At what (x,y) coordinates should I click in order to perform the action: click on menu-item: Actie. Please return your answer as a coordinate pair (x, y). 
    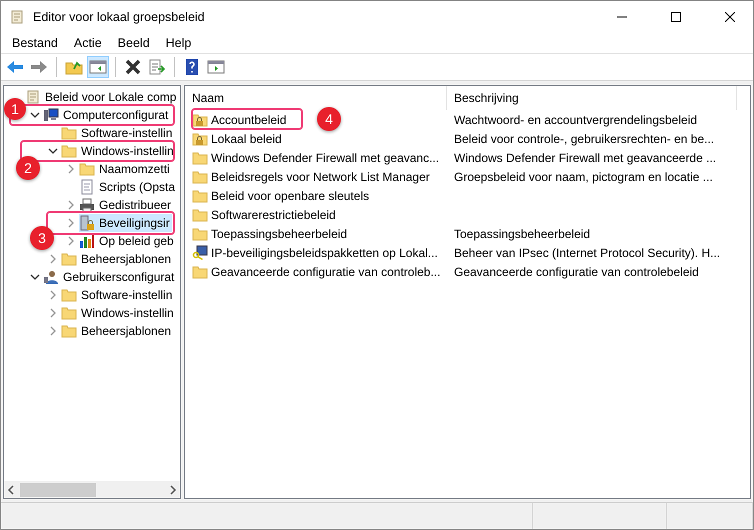
    Looking at the image, I should click on (88, 43).